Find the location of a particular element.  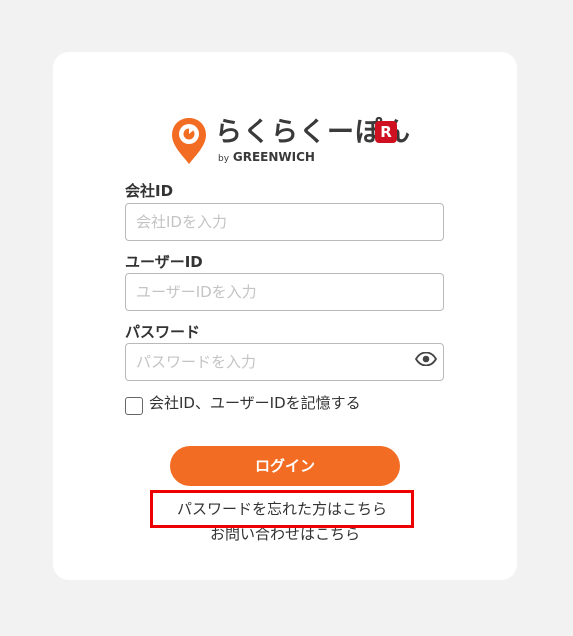

user-id-input is located at coordinates (284, 292).